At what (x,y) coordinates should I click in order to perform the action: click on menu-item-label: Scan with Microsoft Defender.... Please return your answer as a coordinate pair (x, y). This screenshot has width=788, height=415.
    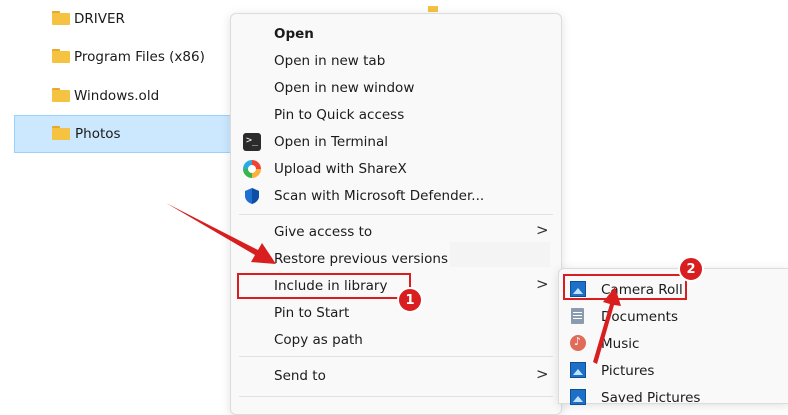
    Looking at the image, I should click on (379, 195).